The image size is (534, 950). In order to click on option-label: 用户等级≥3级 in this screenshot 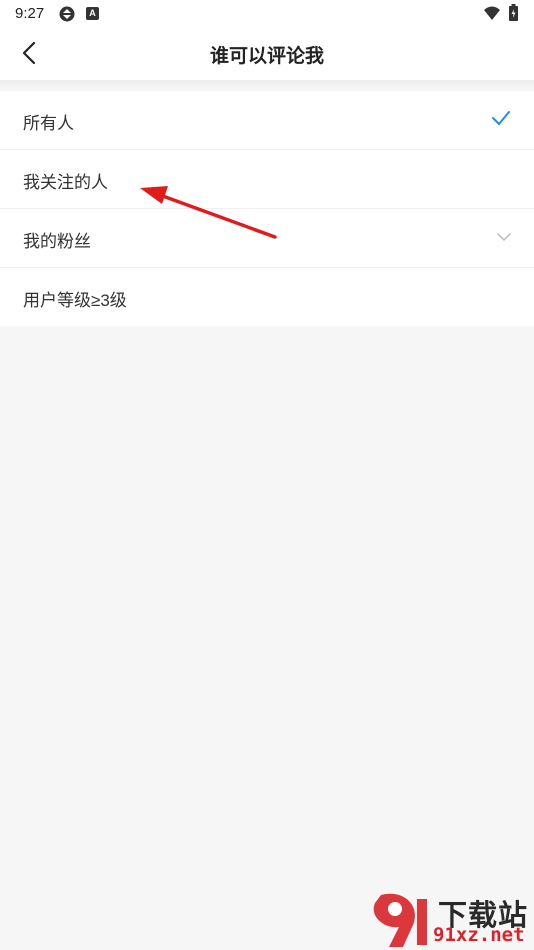, I will do `click(75, 300)`.